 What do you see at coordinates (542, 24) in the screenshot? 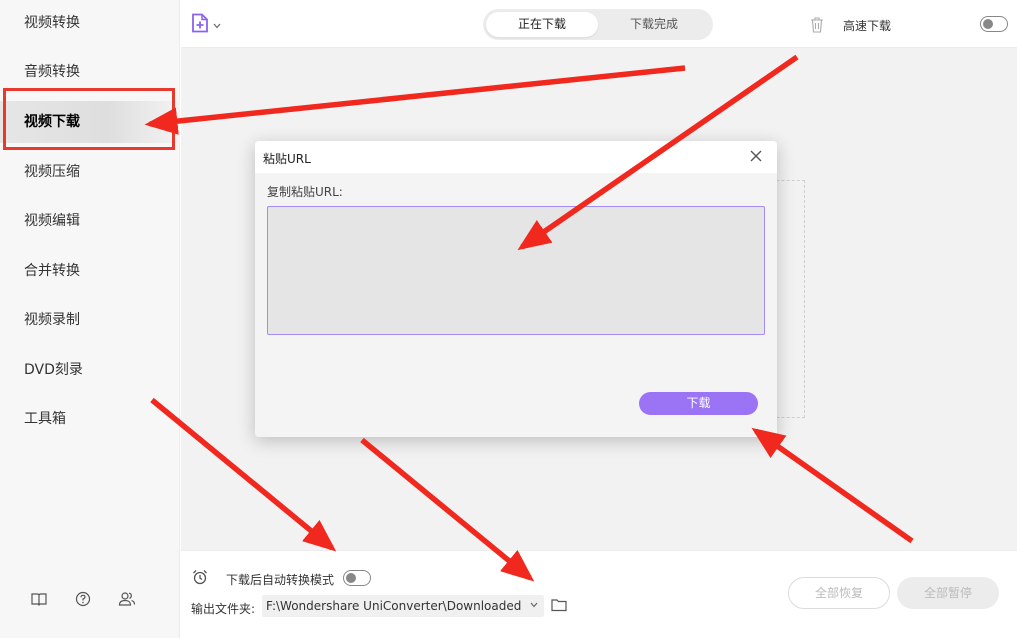
I see `tab-downloading: 正在下载` at bounding box center [542, 24].